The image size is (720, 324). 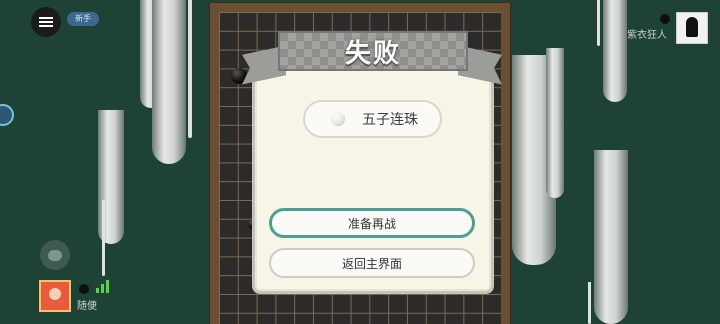 What do you see at coordinates (390, 120) in the screenshot?
I see `win-condition-label: 五子连珠` at bounding box center [390, 120].